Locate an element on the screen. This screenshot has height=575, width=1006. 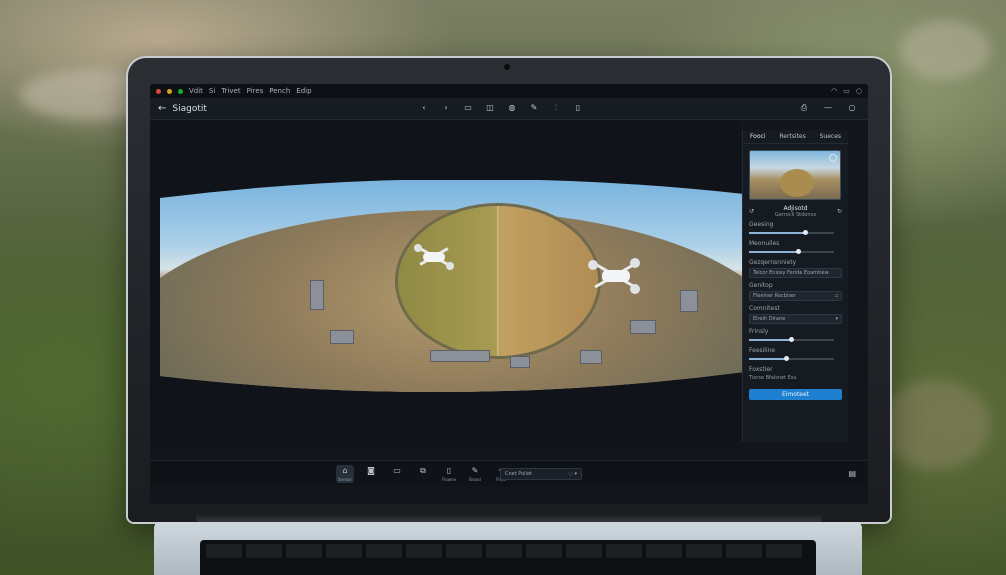
thumb-field is located at coordinates (797, 183).